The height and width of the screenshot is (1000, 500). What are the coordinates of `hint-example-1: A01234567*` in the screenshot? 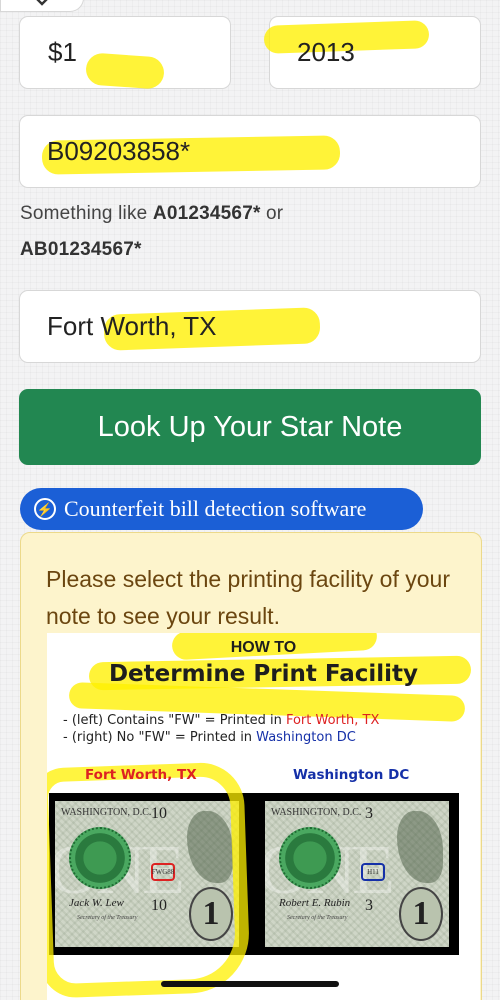 It's located at (206, 213).